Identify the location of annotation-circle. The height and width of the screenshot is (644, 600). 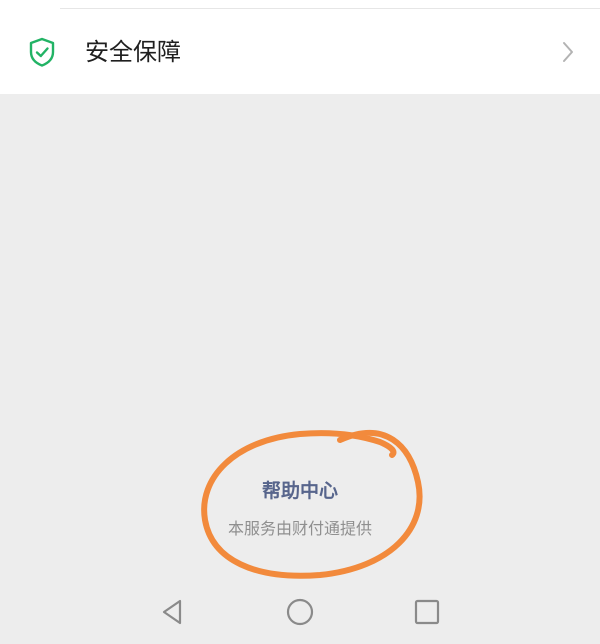
(312, 504).